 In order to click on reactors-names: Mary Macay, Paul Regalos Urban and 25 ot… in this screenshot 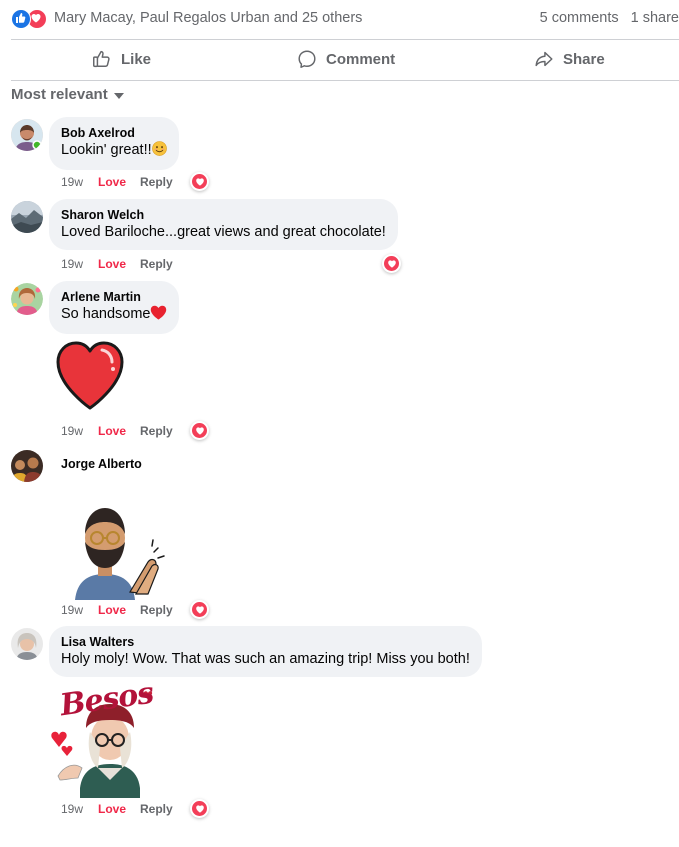, I will do `click(208, 18)`.